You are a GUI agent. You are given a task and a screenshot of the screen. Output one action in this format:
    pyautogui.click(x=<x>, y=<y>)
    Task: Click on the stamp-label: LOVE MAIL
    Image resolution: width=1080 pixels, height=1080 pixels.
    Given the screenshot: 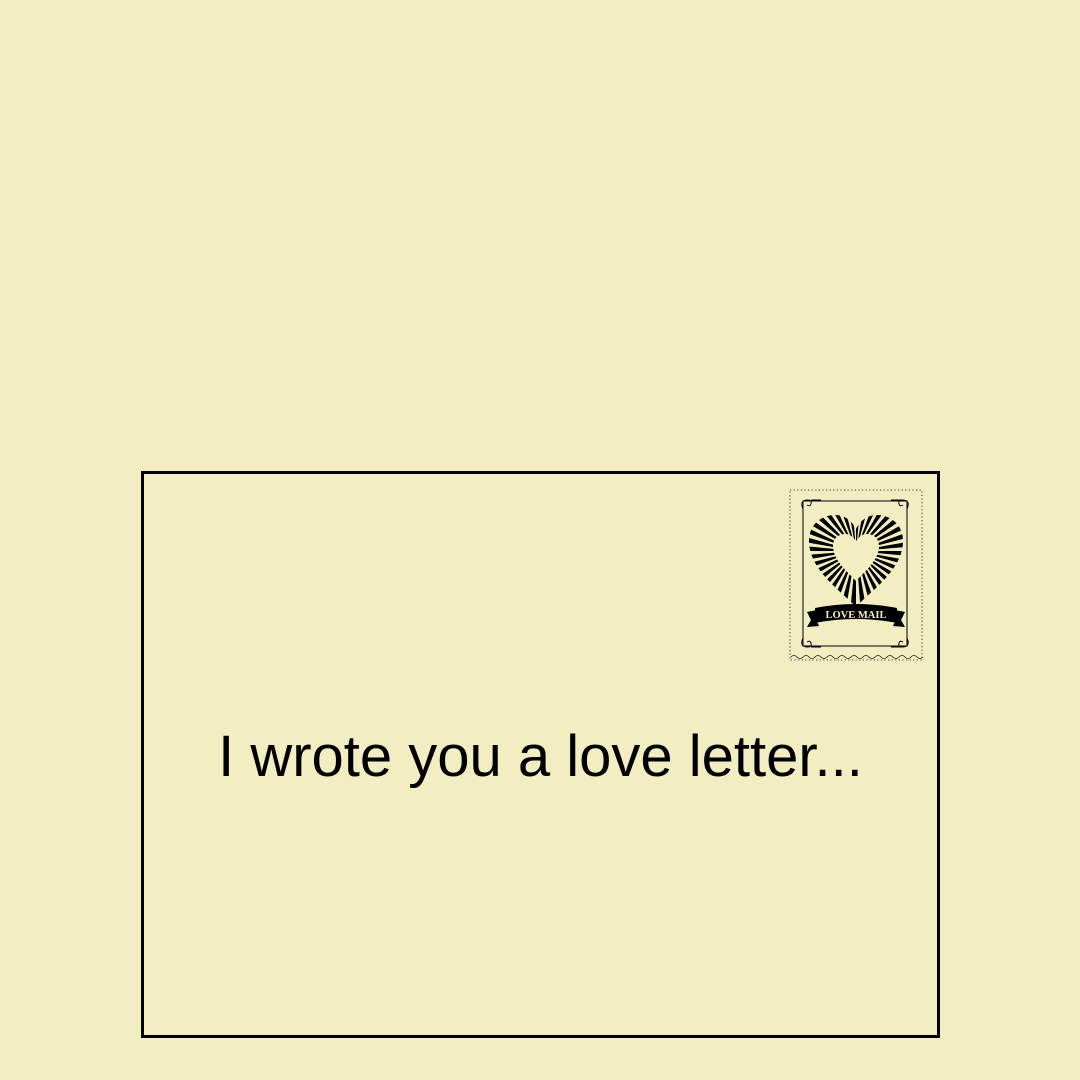 What is the action you would take?
    pyautogui.click(x=856, y=615)
    